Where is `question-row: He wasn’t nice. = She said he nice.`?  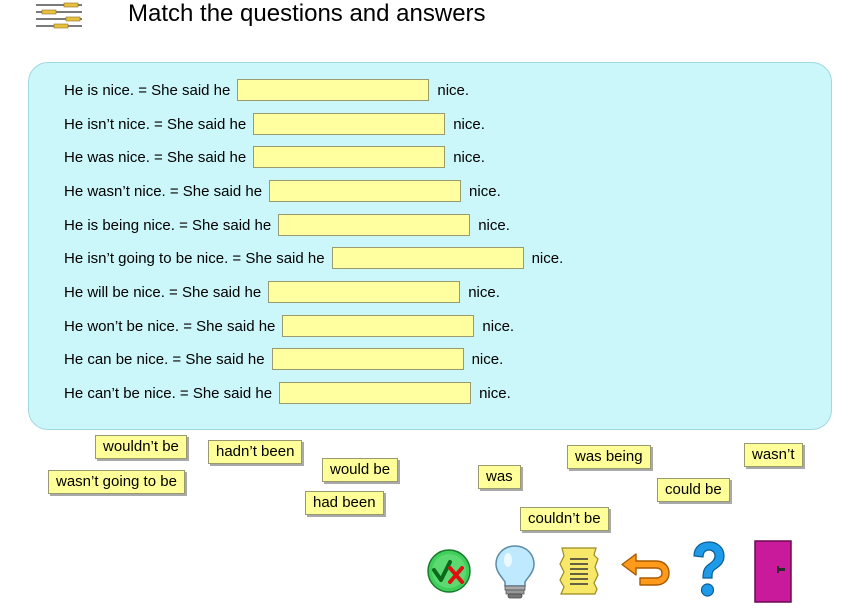 question-row: He wasn’t nice. = She said he nice. is located at coordinates (282, 191).